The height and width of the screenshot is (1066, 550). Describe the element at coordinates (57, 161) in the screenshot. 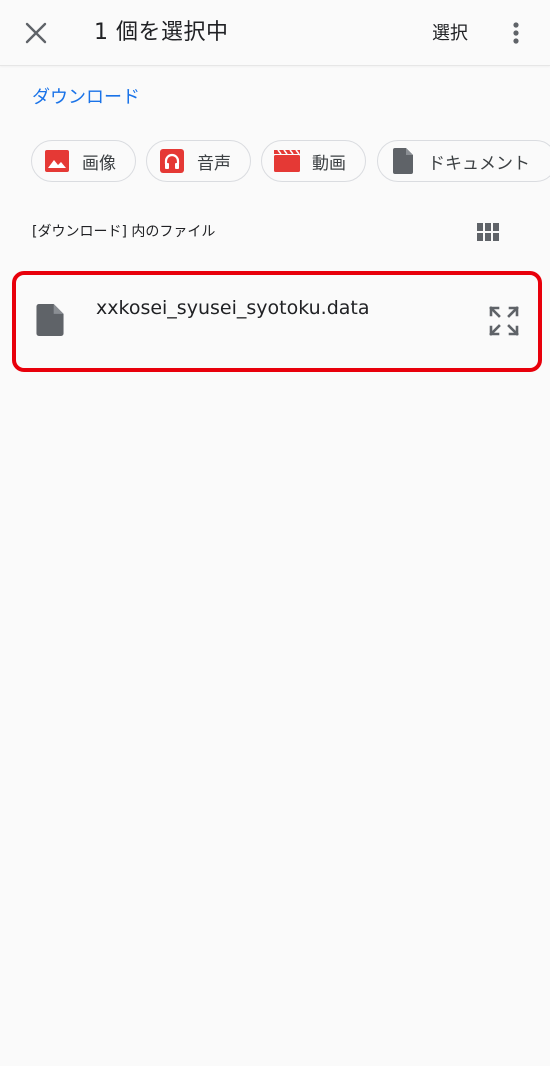

I see `image-icon` at that location.